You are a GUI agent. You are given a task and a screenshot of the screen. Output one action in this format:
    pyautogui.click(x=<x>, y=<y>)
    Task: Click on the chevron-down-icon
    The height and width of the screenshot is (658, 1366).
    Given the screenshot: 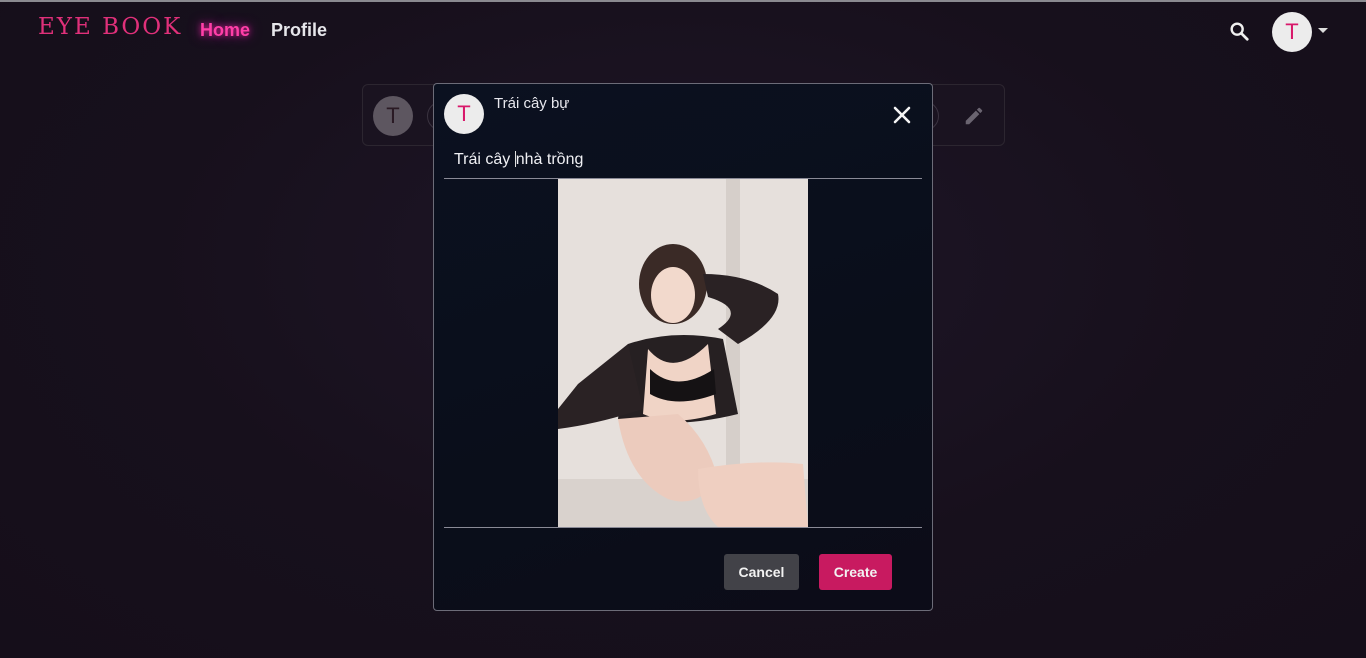 What is the action you would take?
    pyautogui.click(x=1323, y=30)
    